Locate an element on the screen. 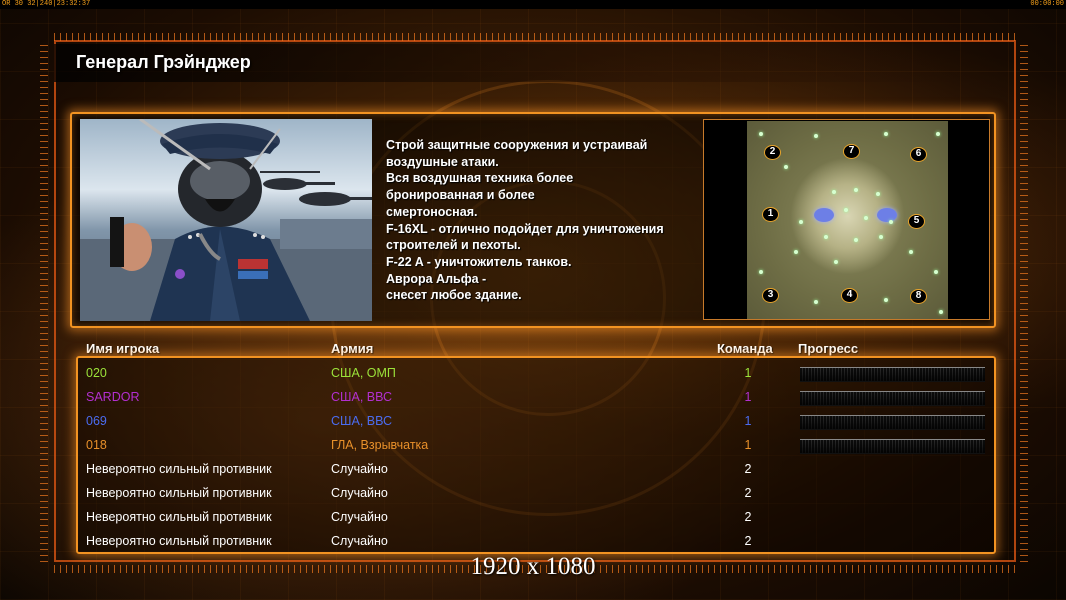 Image resolution: width=1066 pixels, height=600 pixels. general-title: Генерал Грэйнджер is located at coordinates (163, 62).